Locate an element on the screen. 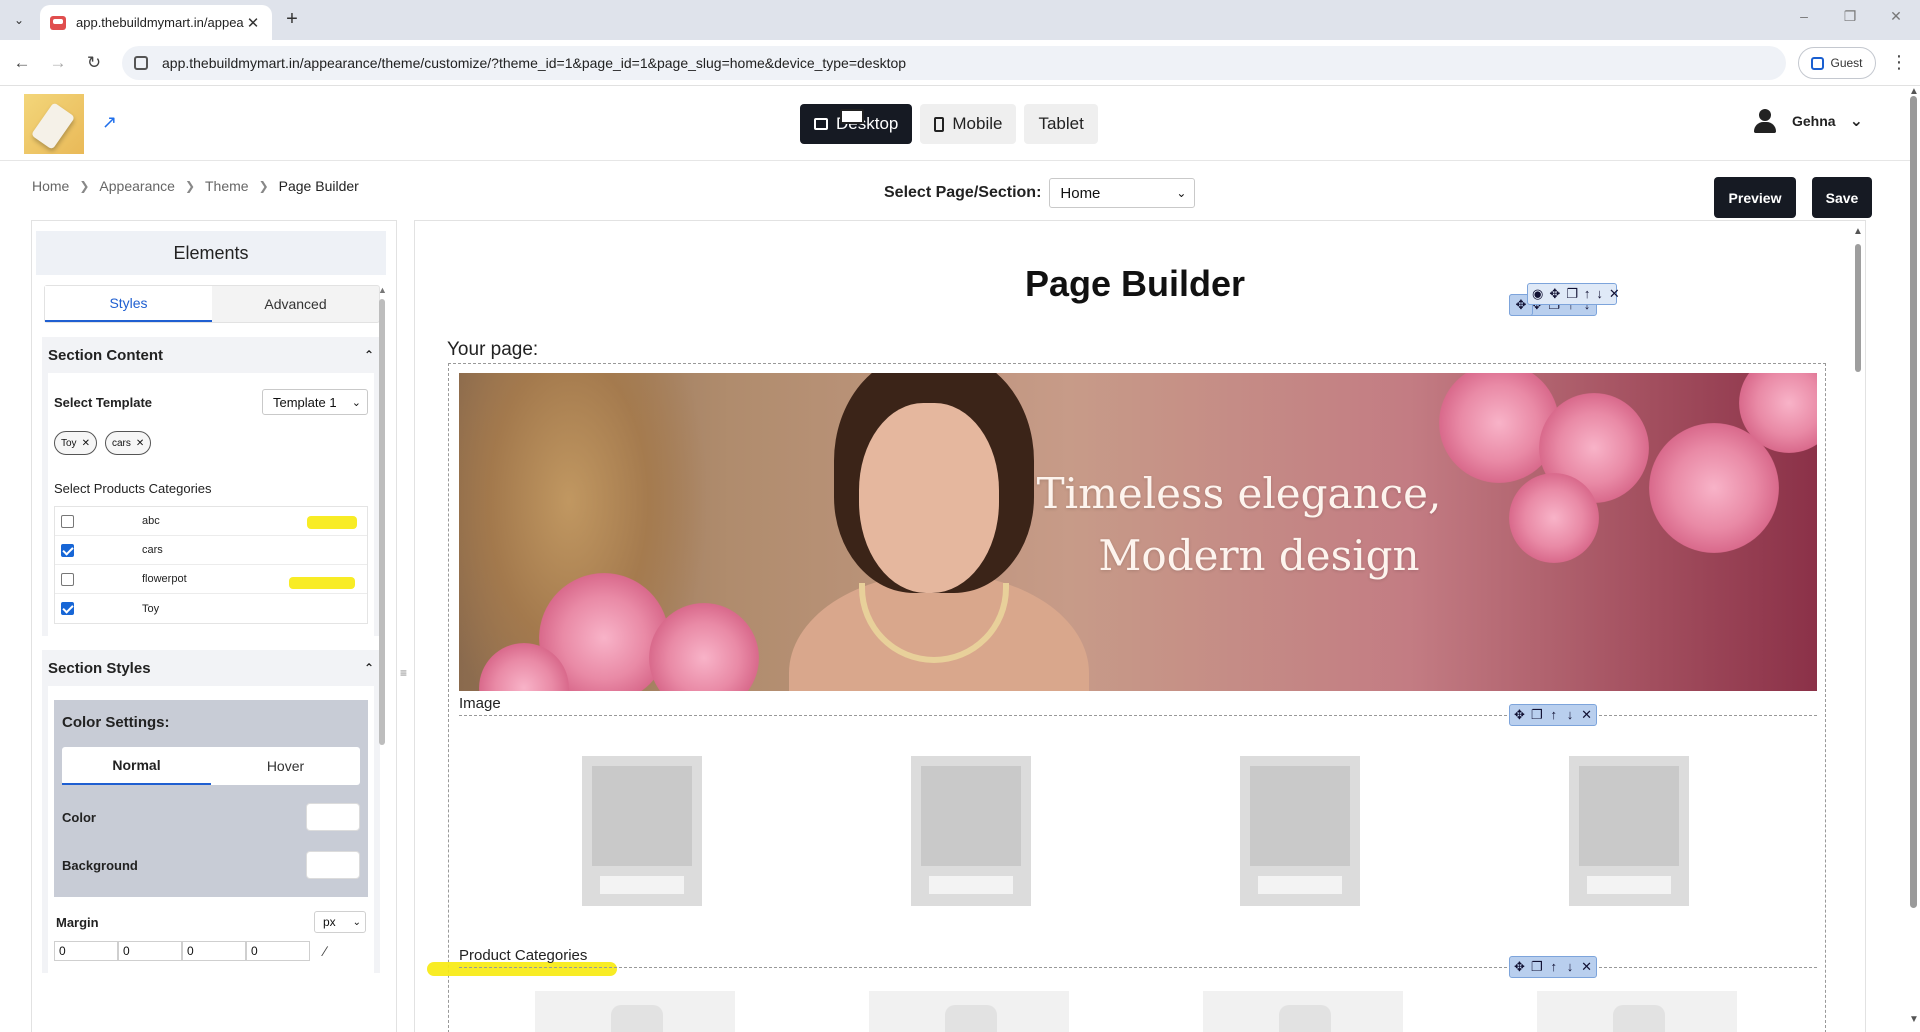 The height and width of the screenshot is (1032, 1920). margin-unit-select: px ⌄ is located at coordinates (340, 922).